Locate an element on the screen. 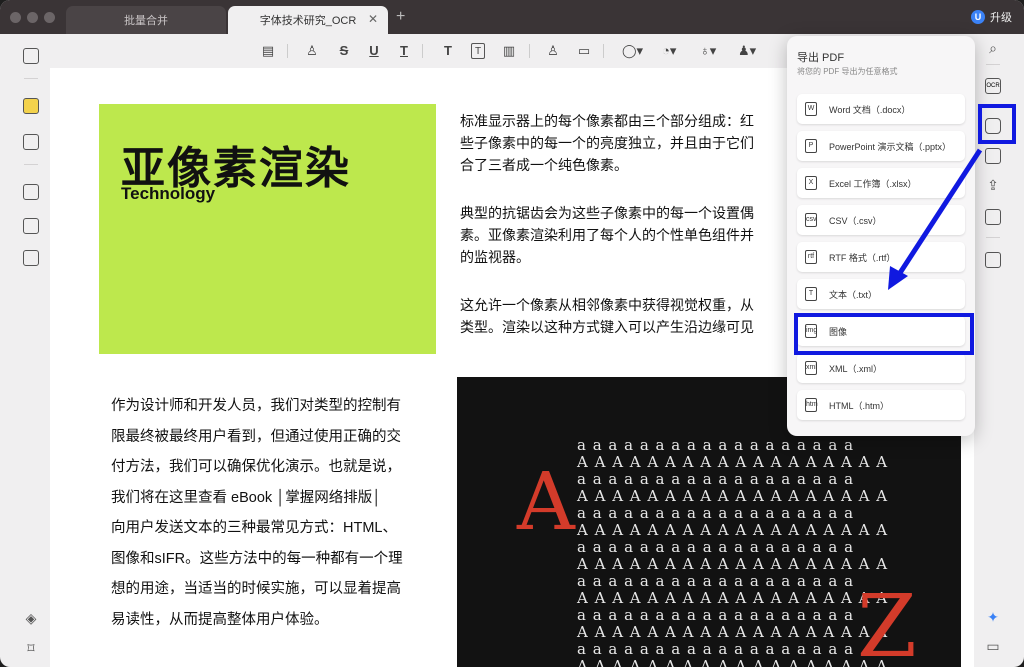 Image resolution: width=1024 pixels, height=667 pixels. text-line: 这允许一个像素从相邻像素中获得视觉权重，从 is located at coordinates (607, 305).